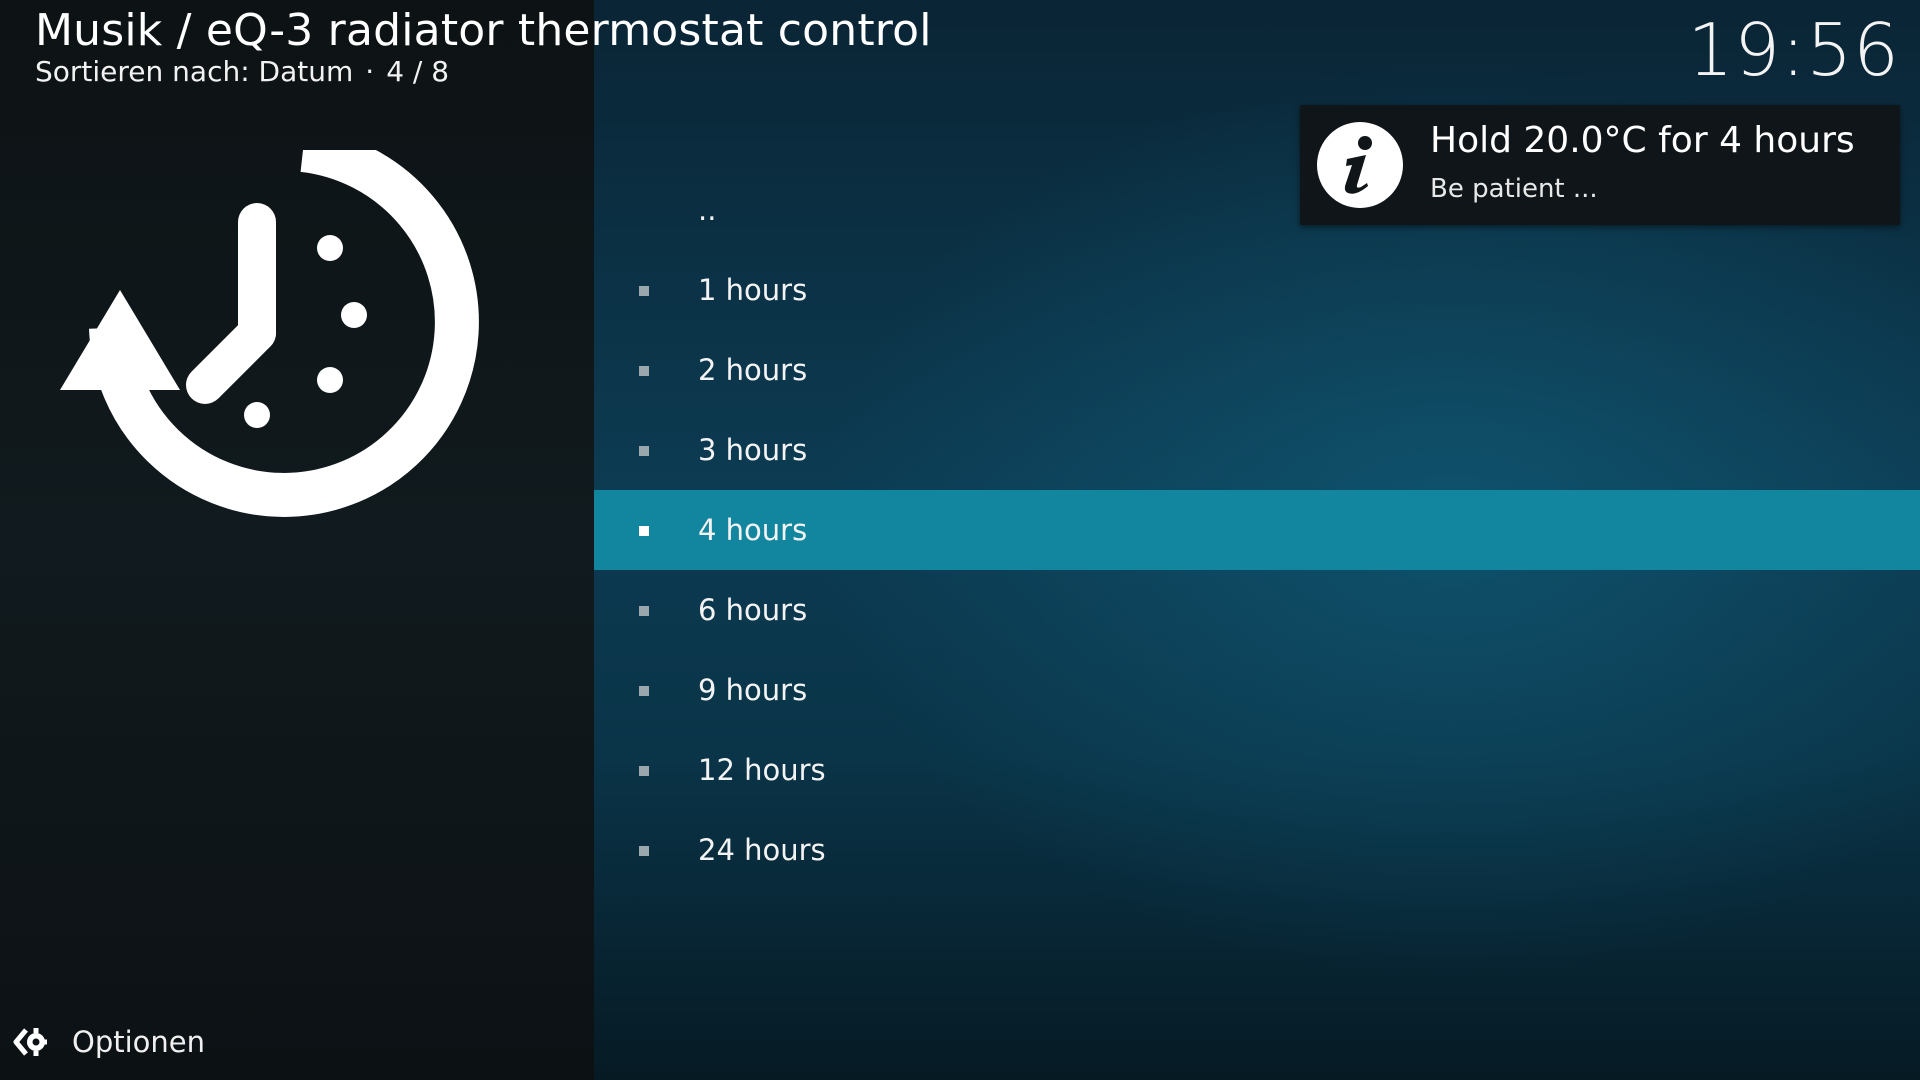 This screenshot has height=1080, width=1920. Describe the element at coordinates (139, 1042) in the screenshot. I see `options-label: Optionen` at that location.